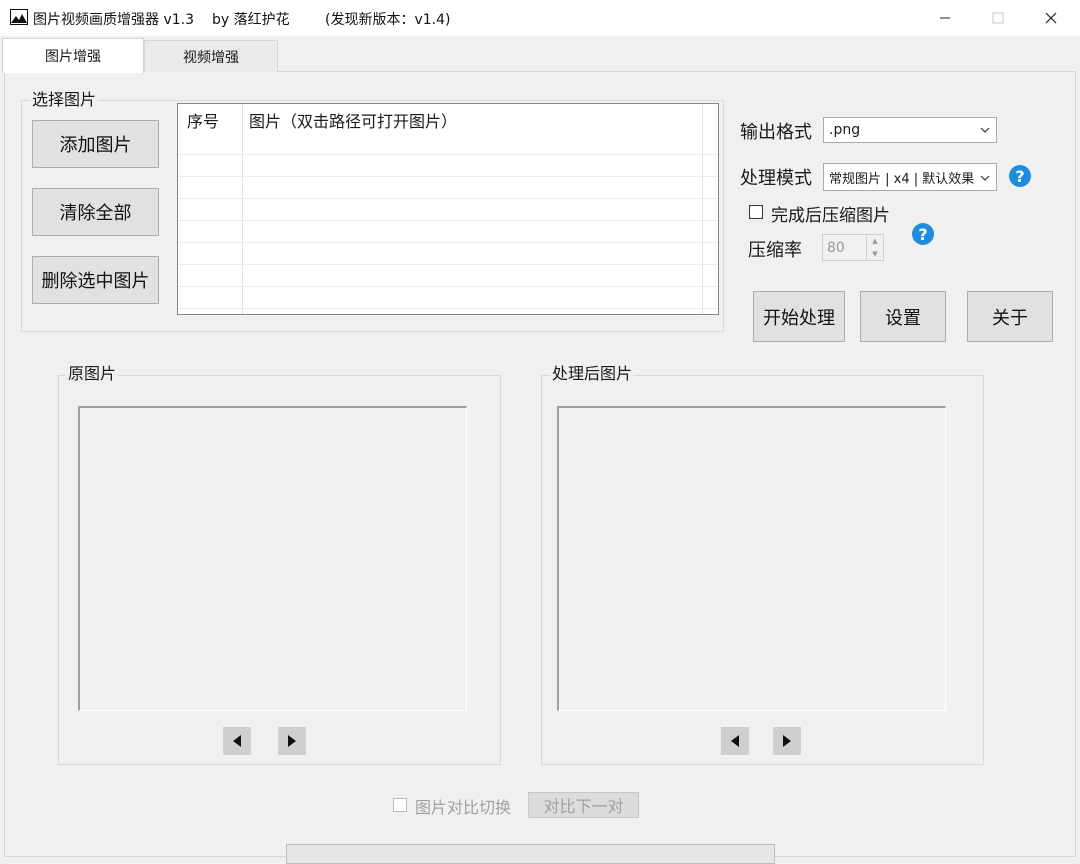  I want to click on list-header: 序号 图片（双击路径可打开图片）, so click(448, 118).